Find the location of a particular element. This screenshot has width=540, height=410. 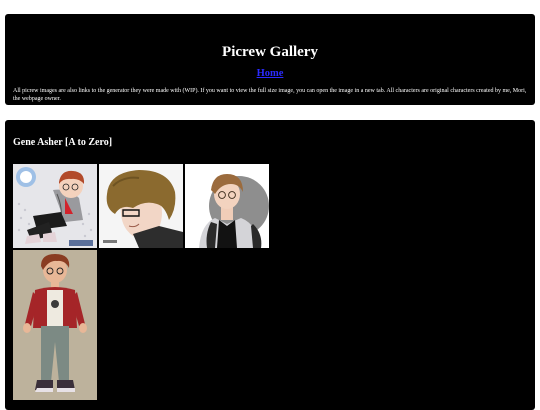

character-fullbody-icon is located at coordinates (55, 325).